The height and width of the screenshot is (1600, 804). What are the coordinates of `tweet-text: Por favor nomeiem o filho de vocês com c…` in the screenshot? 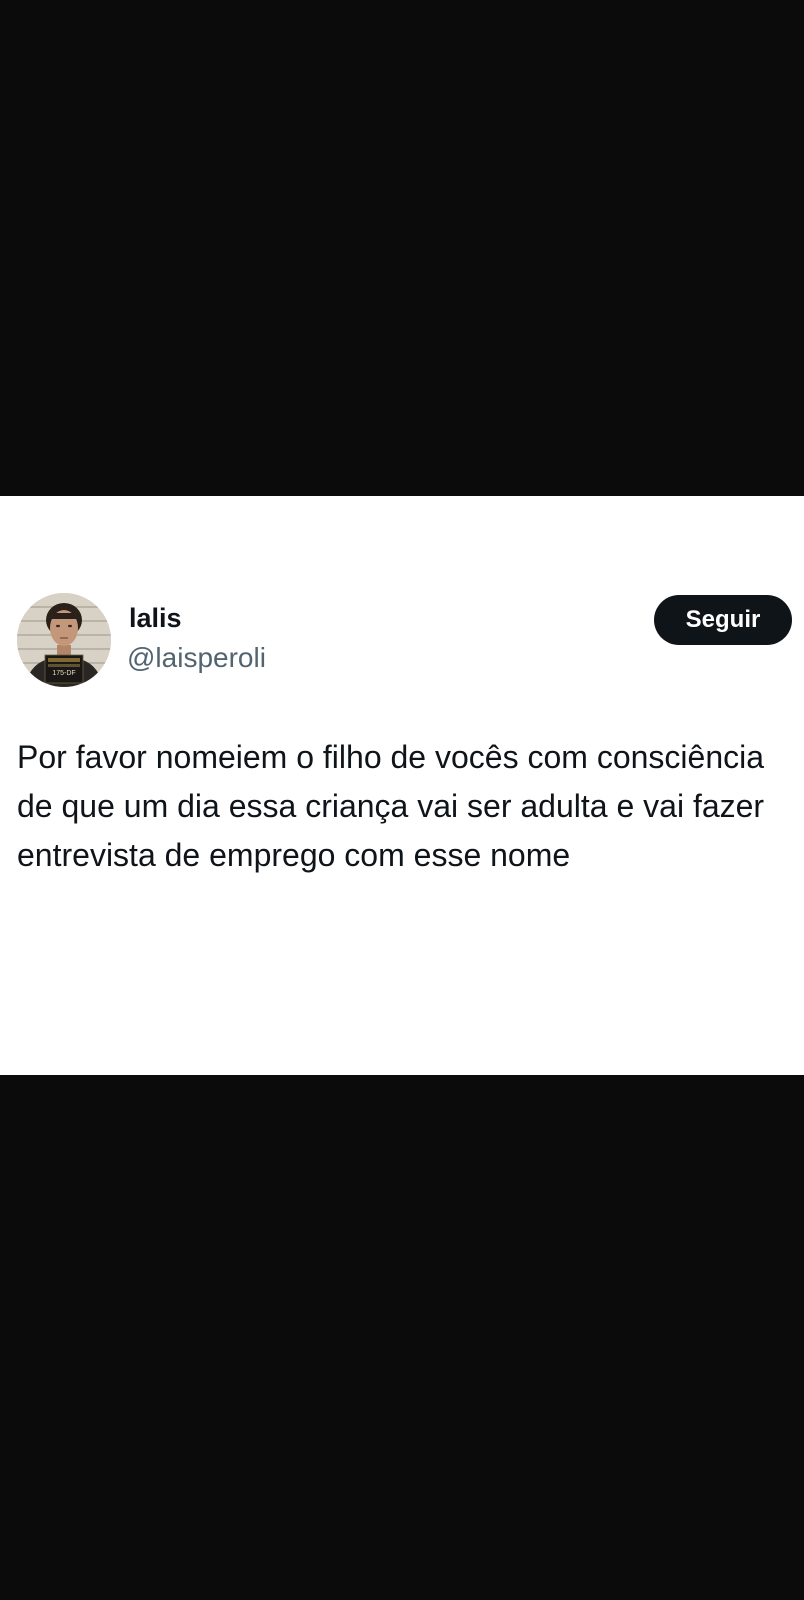 It's located at (391, 806).